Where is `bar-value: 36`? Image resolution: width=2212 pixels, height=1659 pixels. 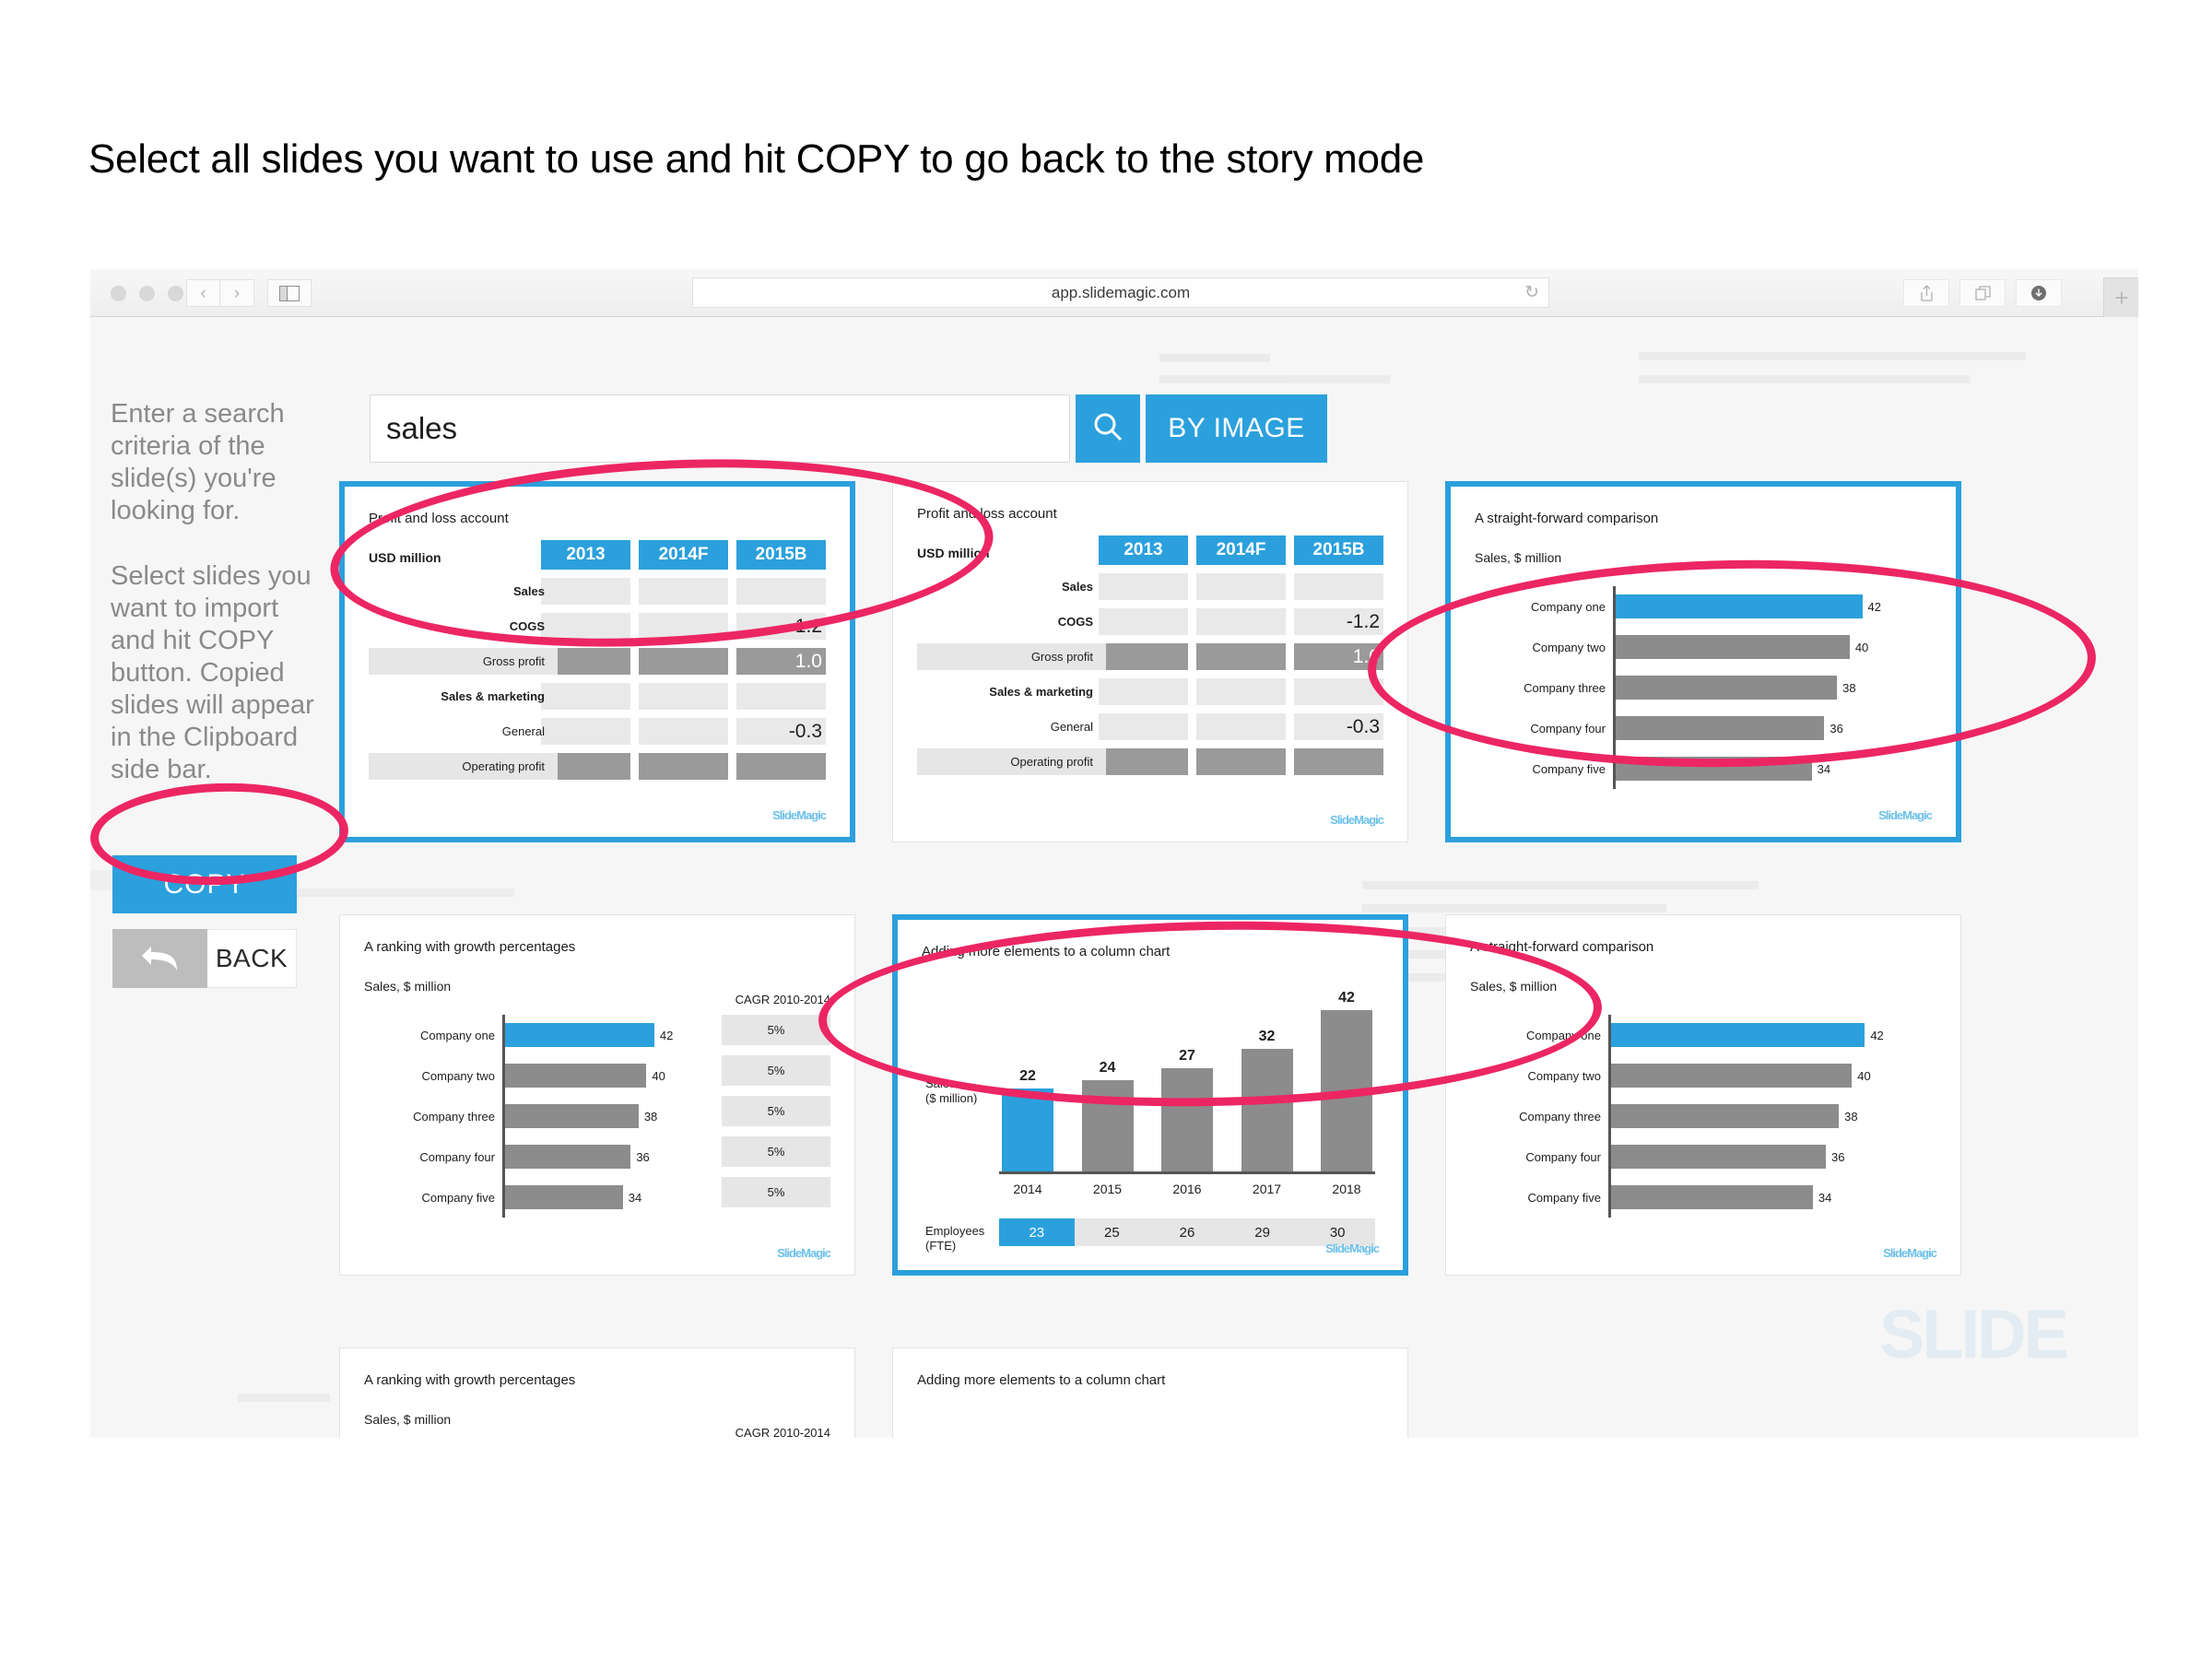 bar-value: 36 is located at coordinates (643, 1156).